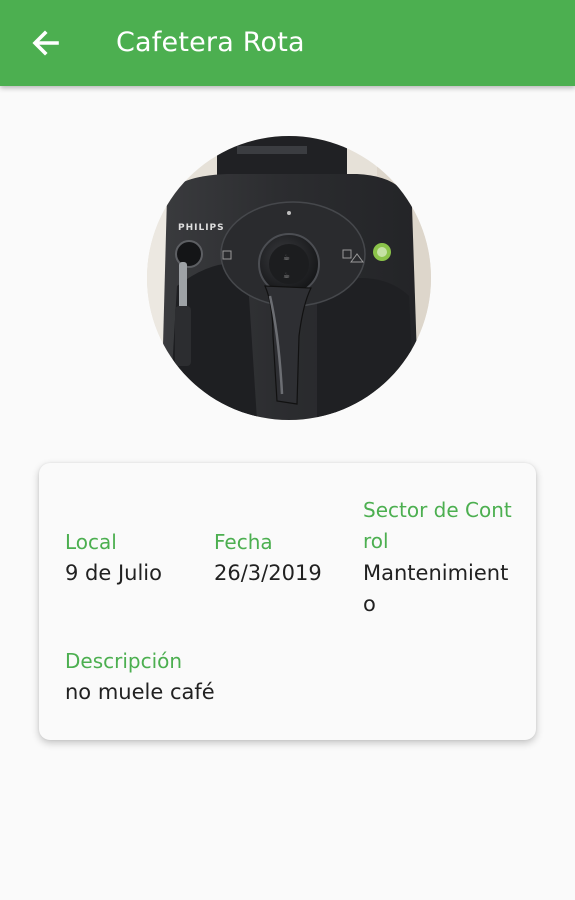 This screenshot has height=900, width=575. Describe the element at coordinates (268, 573) in the screenshot. I see `fecha-value: 26/3/2019` at that location.